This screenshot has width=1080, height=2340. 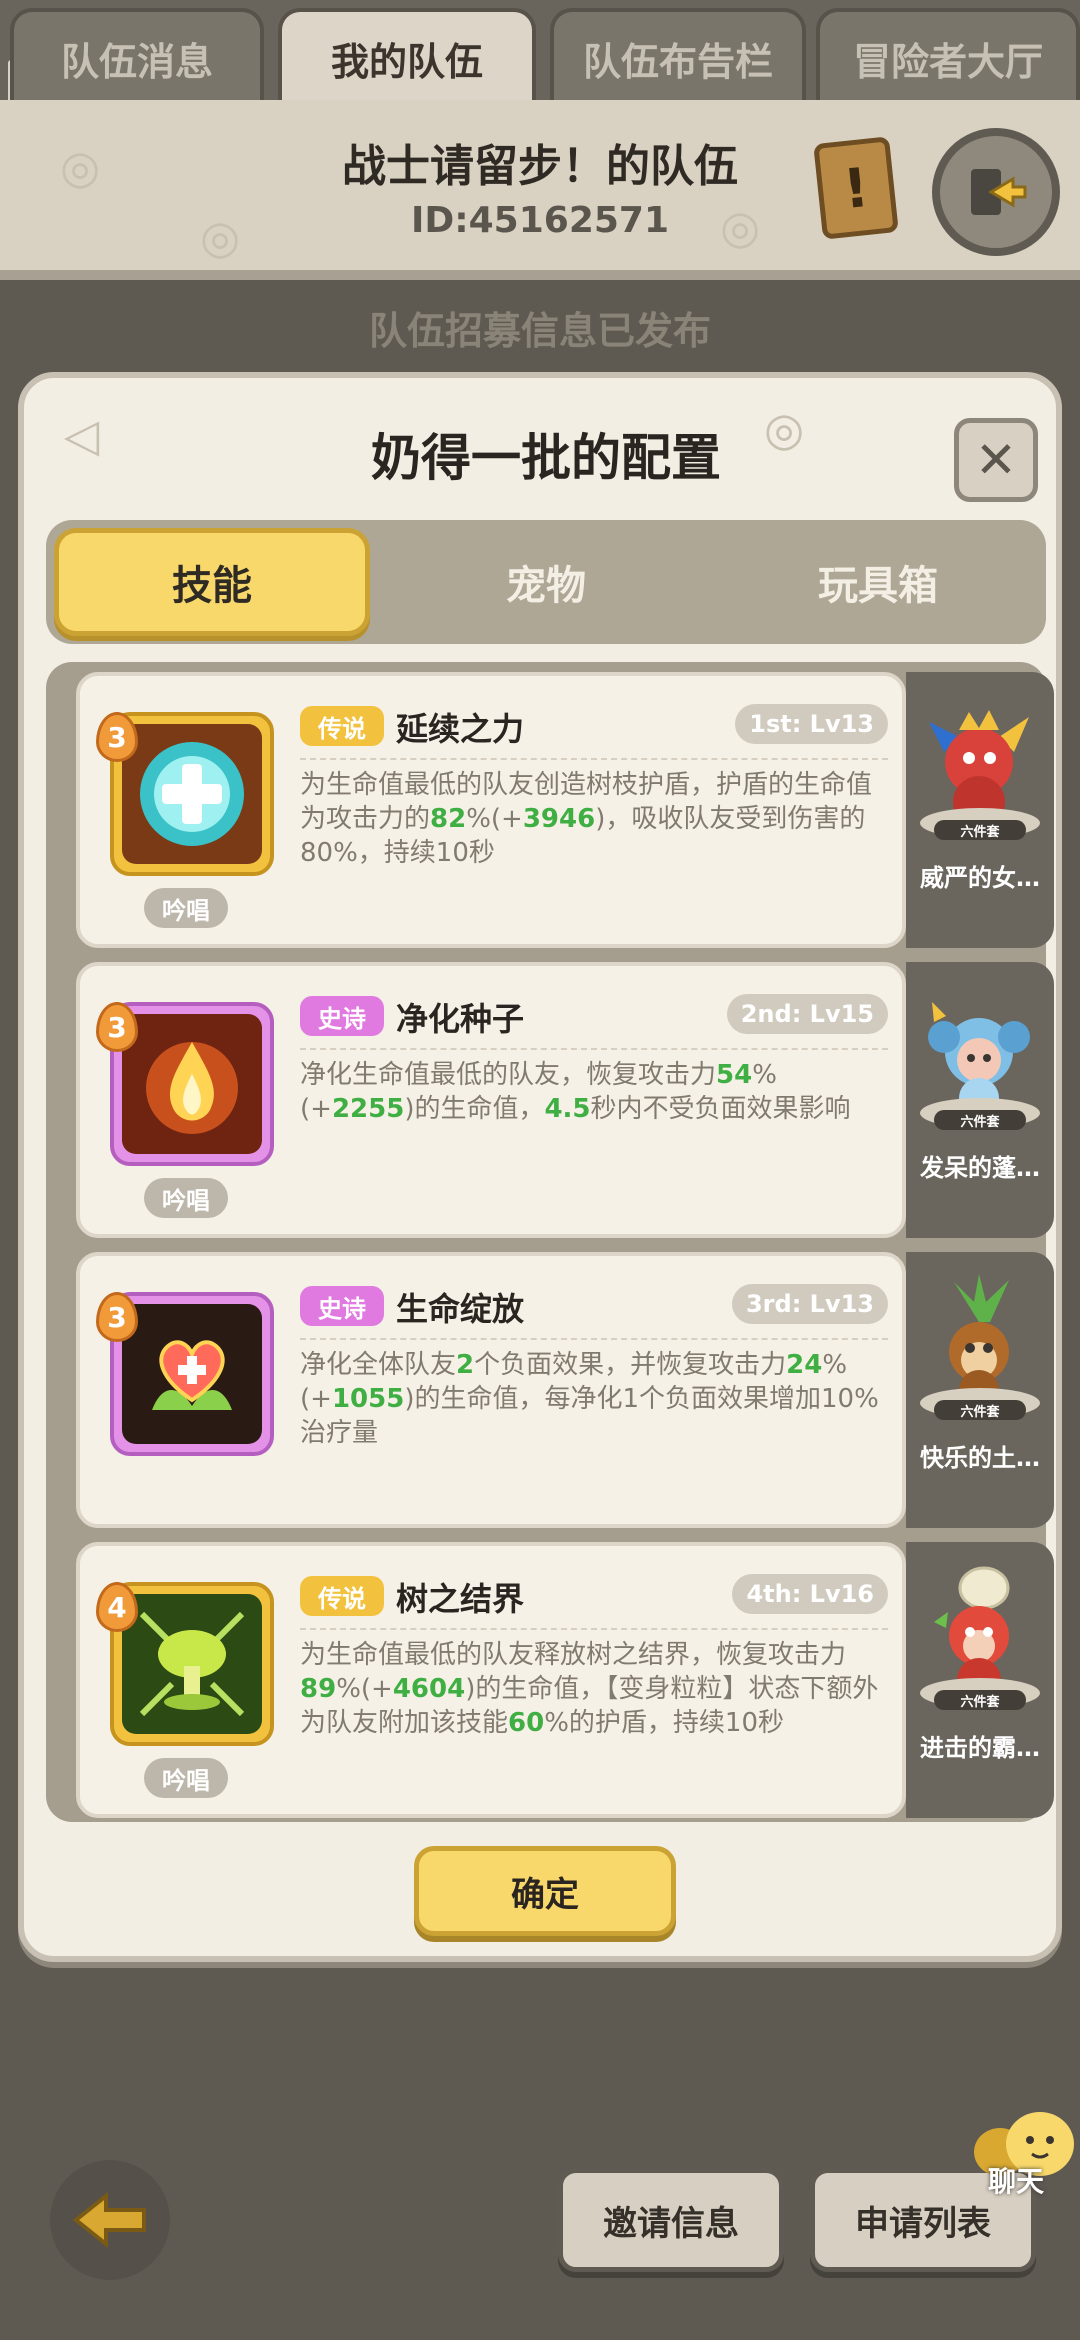 What do you see at coordinates (460, 1309) in the screenshot?
I see `skill-name: 生命绽放` at bounding box center [460, 1309].